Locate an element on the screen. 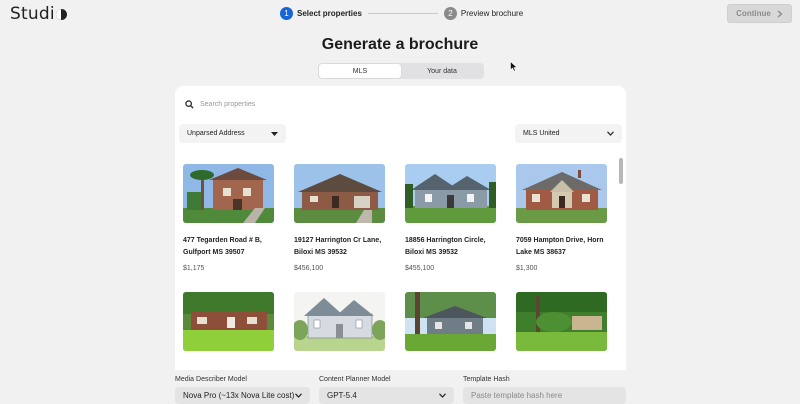  step-divider is located at coordinates (402, 13).